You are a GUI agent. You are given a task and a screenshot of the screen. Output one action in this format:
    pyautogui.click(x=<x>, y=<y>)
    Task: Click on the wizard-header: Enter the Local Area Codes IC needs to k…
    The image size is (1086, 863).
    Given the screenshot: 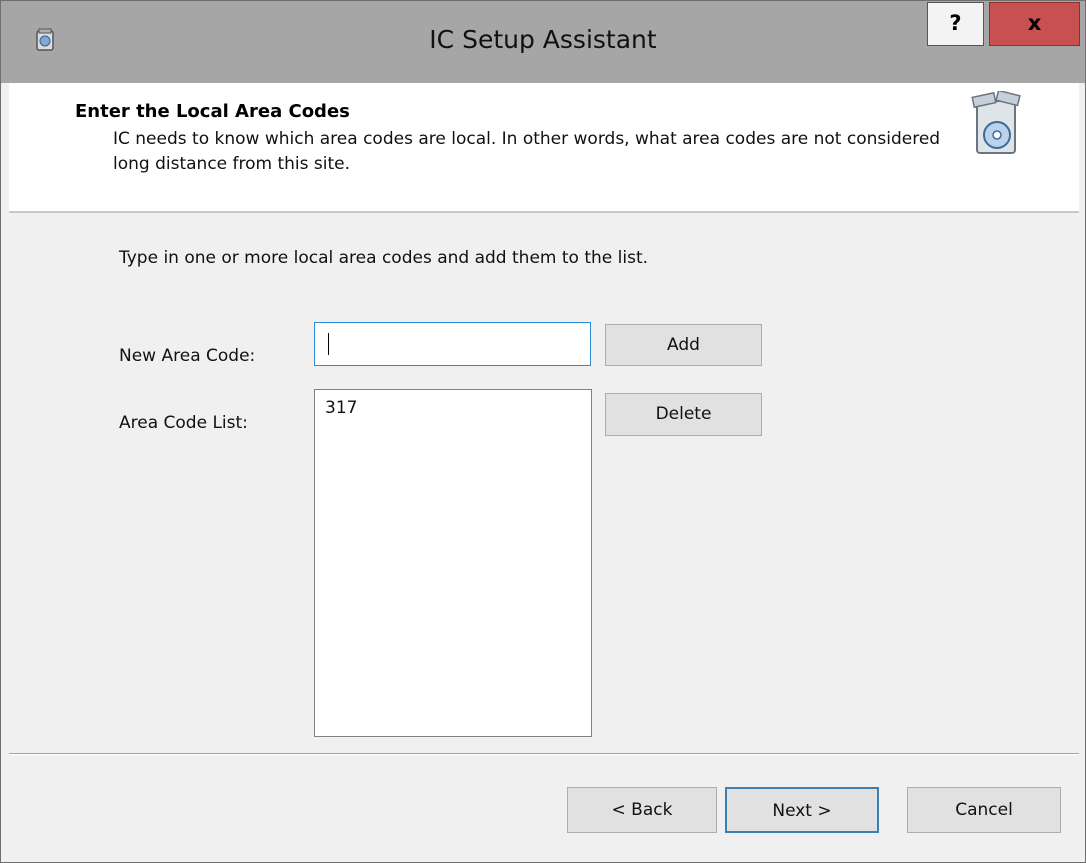 What is the action you would take?
    pyautogui.click(x=544, y=148)
    